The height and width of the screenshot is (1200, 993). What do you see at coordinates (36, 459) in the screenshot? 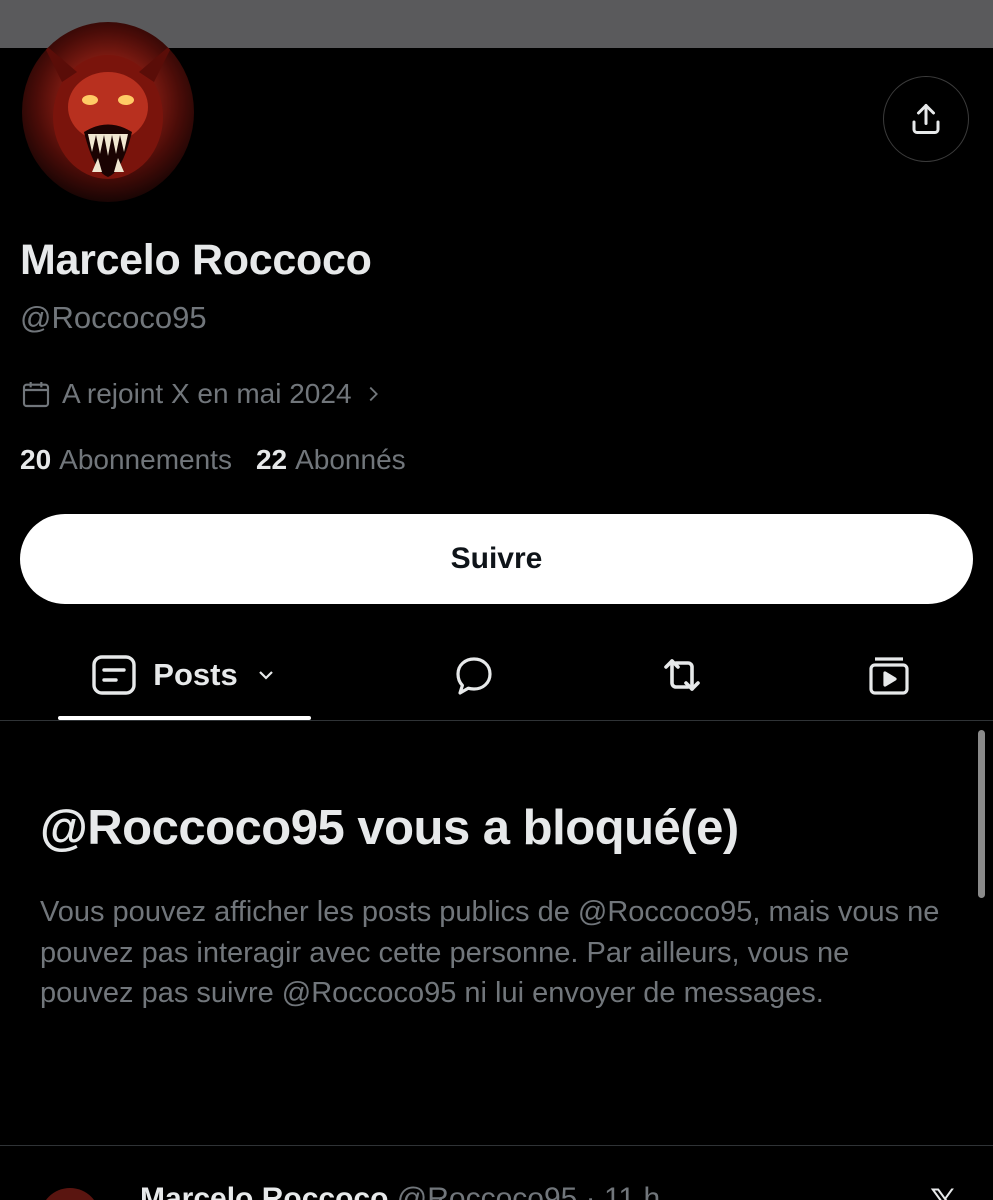
I see `following-count: 20` at bounding box center [36, 459].